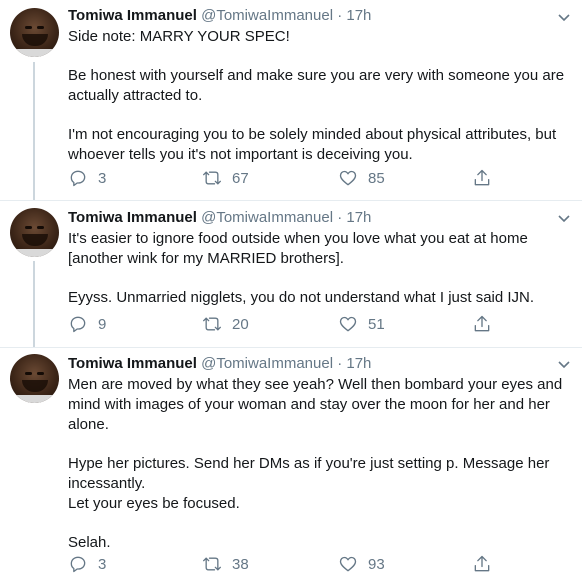 This screenshot has height=581, width=582. Describe the element at coordinates (283, 325) in the screenshot. I see `tweet-actions: 9 20 51` at that location.